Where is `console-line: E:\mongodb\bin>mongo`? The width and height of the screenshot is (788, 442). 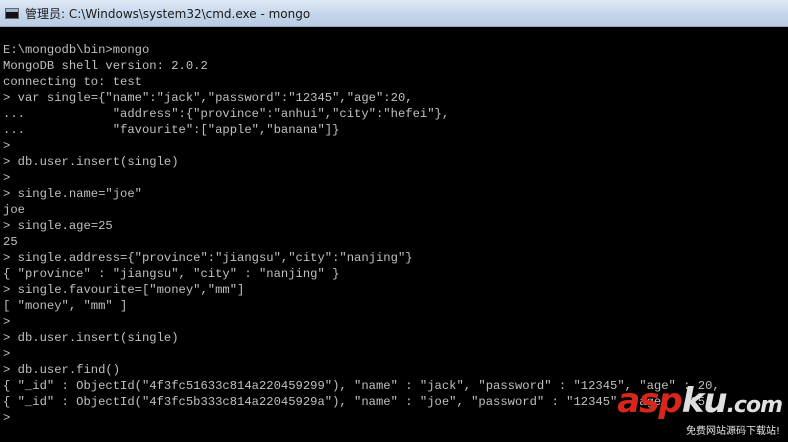
console-line: E:\mongodb\bin>mongo is located at coordinates (76, 50).